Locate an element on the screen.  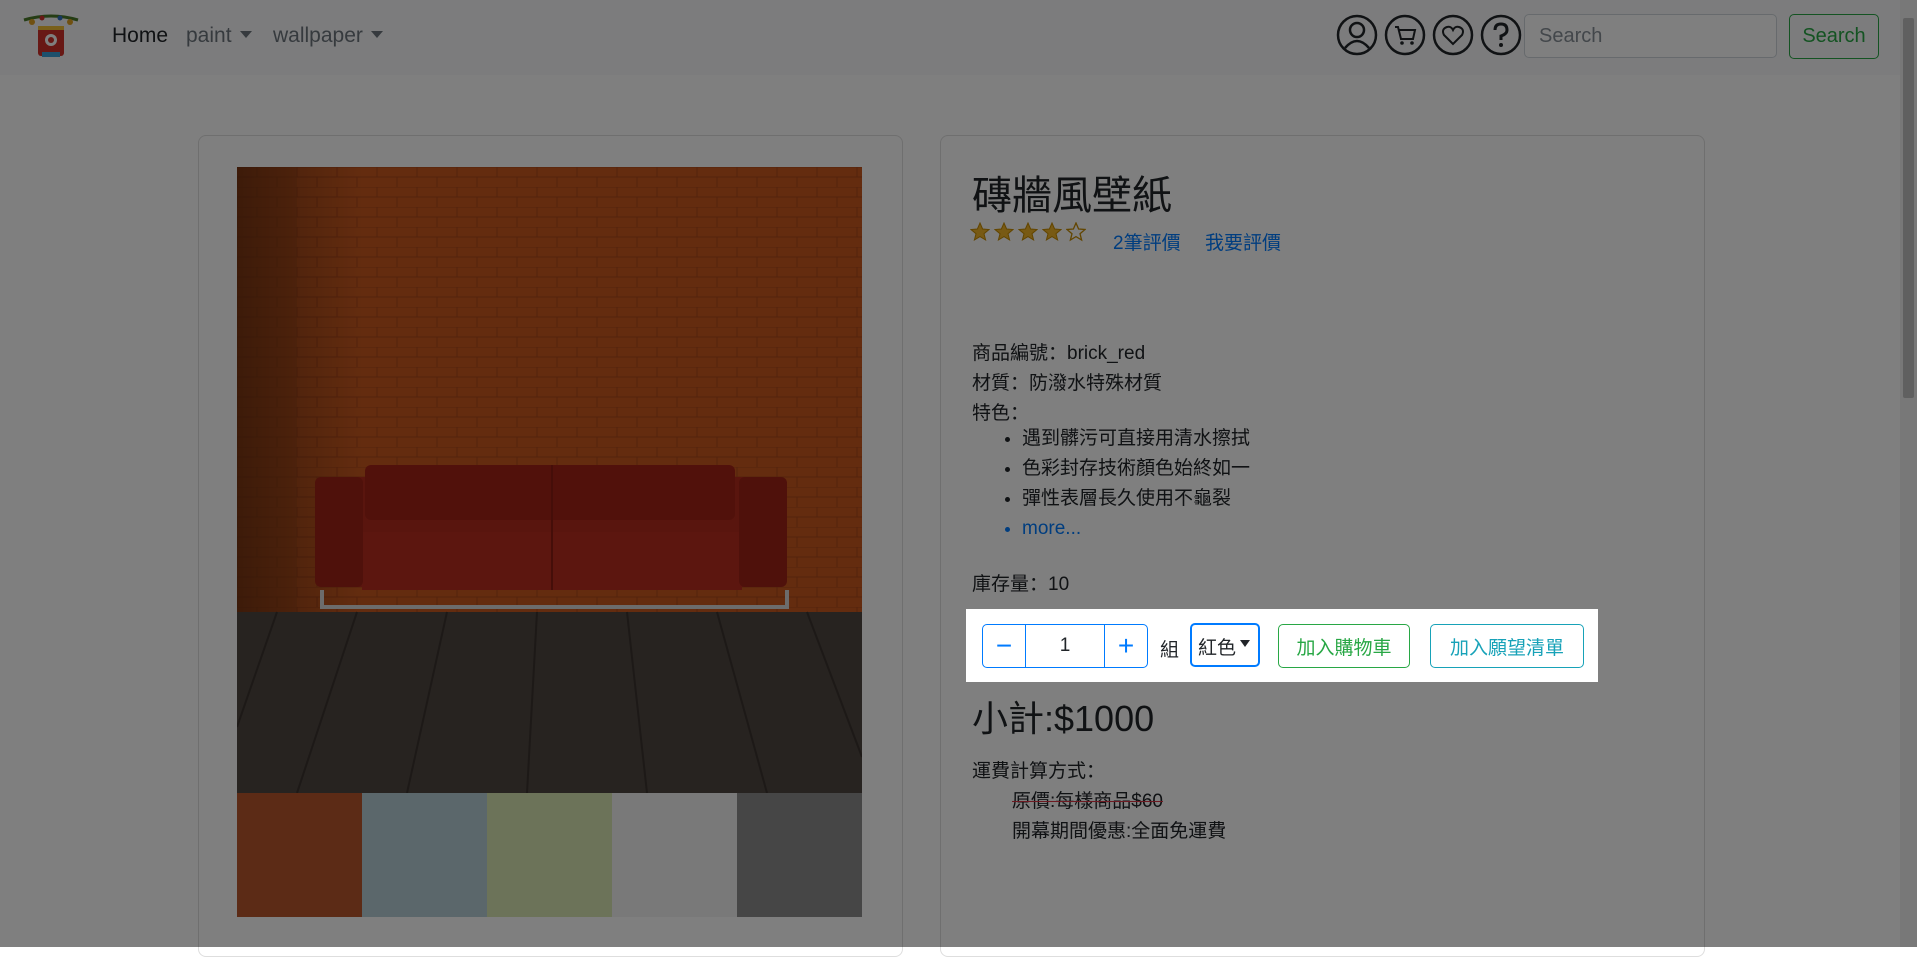
quantity-stepper: − + is located at coordinates (1065, 646).